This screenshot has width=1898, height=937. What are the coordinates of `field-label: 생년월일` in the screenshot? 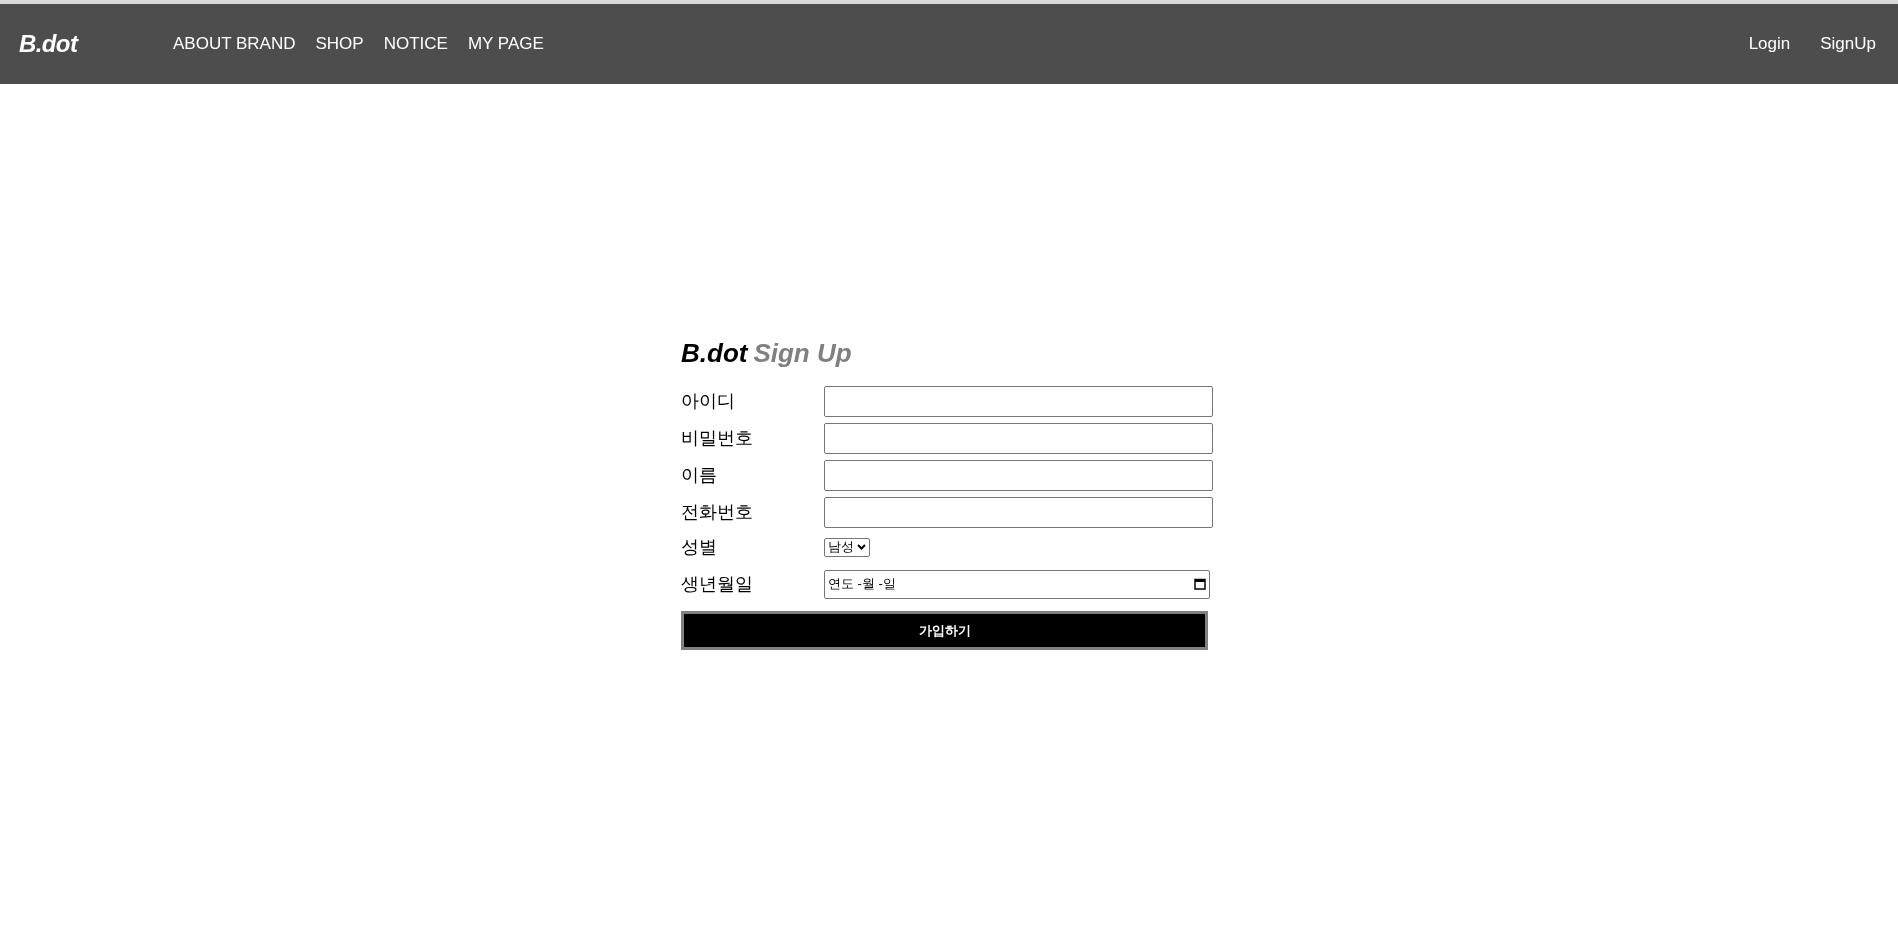 It's located at (717, 584).